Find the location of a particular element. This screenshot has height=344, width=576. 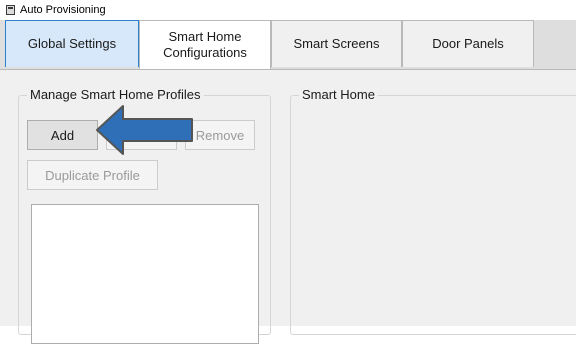

pointer-arrow-icon is located at coordinates (144, 130).